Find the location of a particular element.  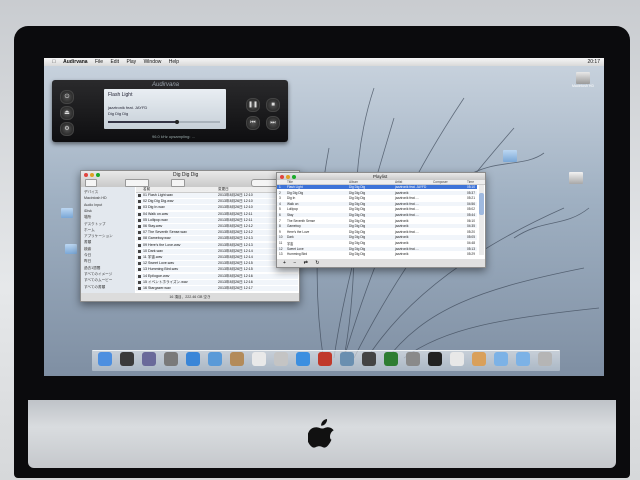

pause-button: ❚❚ is located at coordinates (253, 105).